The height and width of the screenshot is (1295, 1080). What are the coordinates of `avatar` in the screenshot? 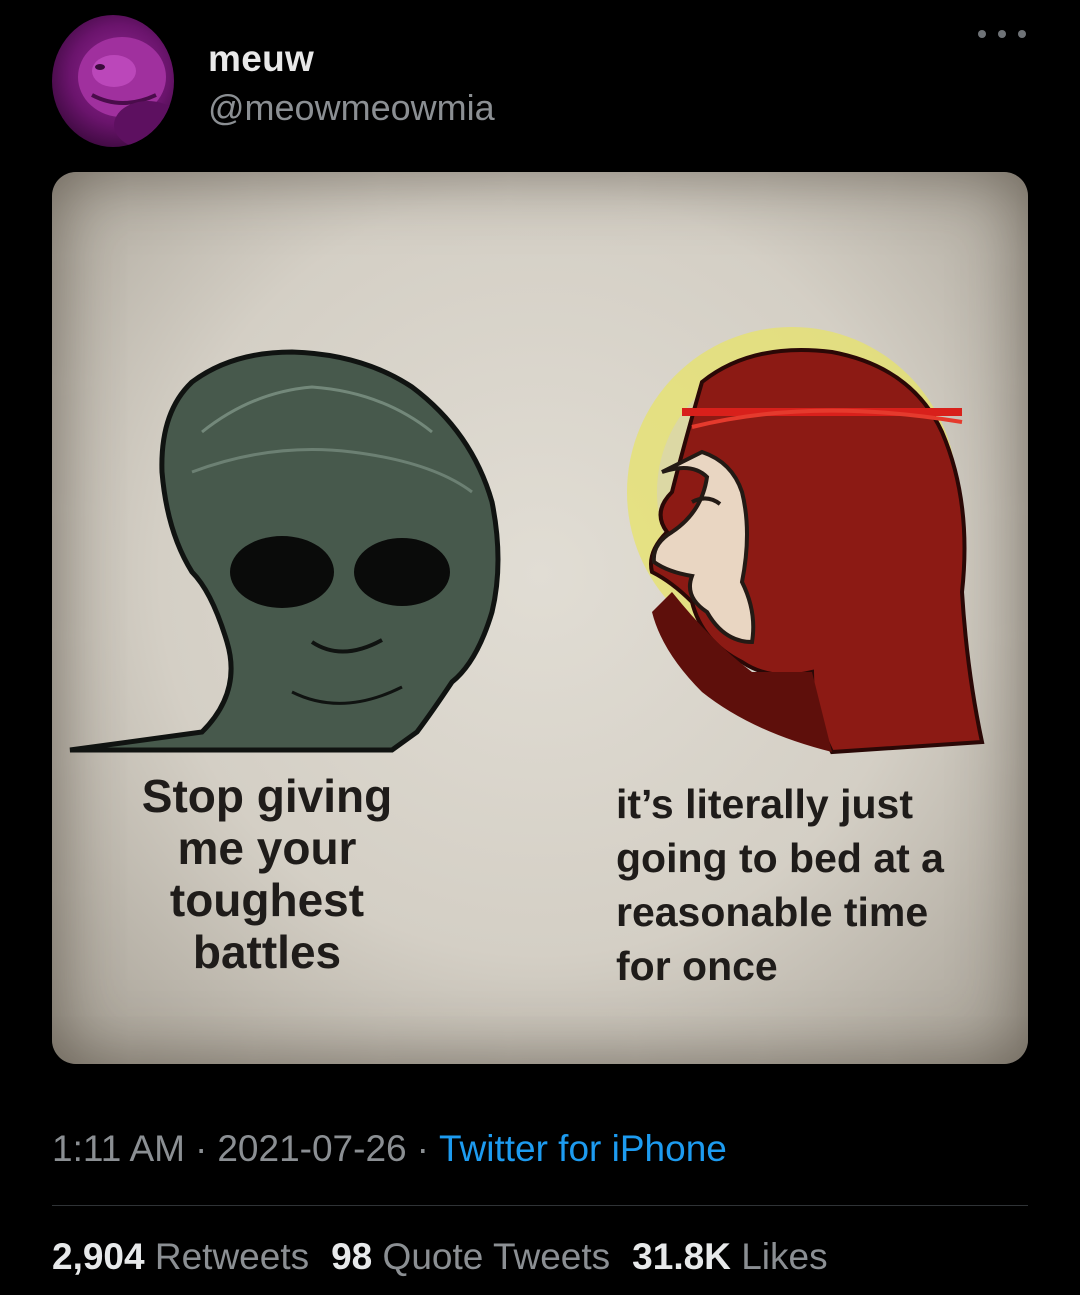 It's located at (113, 81).